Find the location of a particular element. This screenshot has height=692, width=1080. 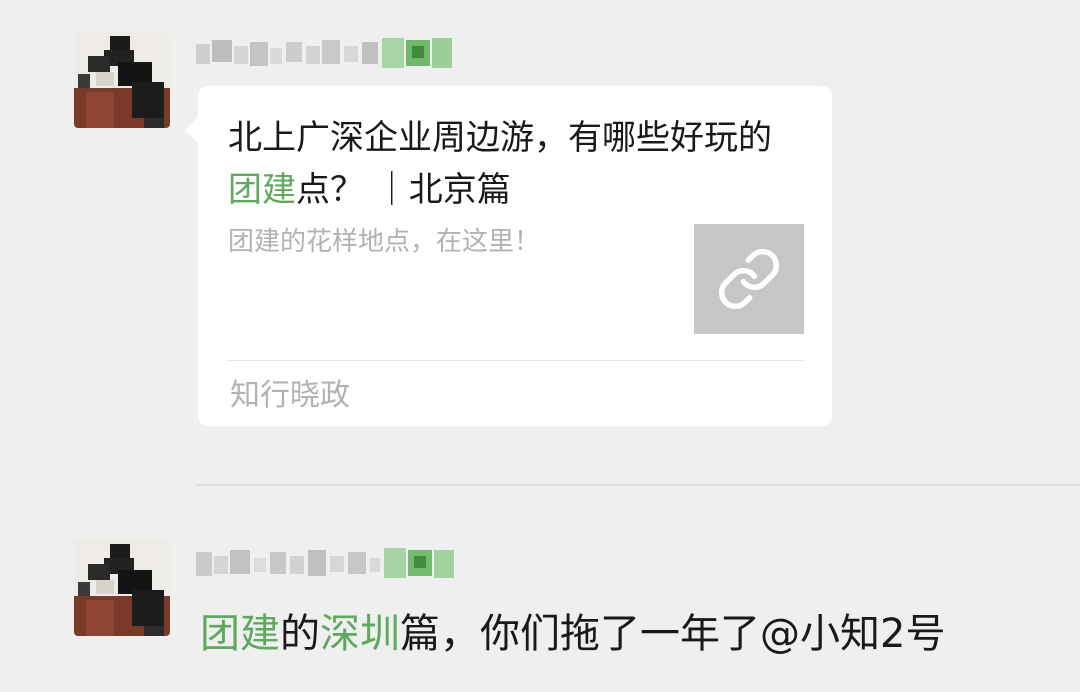

text-message: 团建的深圳篇，你们拖了一年了@小知2号 is located at coordinates (572, 634).